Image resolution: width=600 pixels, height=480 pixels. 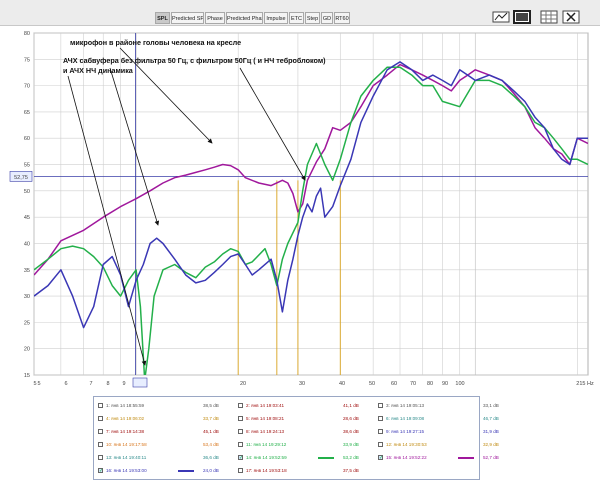 What do you see at coordinates (215, 18) in the screenshot?
I see `tab-phase: Phase` at bounding box center [215, 18].